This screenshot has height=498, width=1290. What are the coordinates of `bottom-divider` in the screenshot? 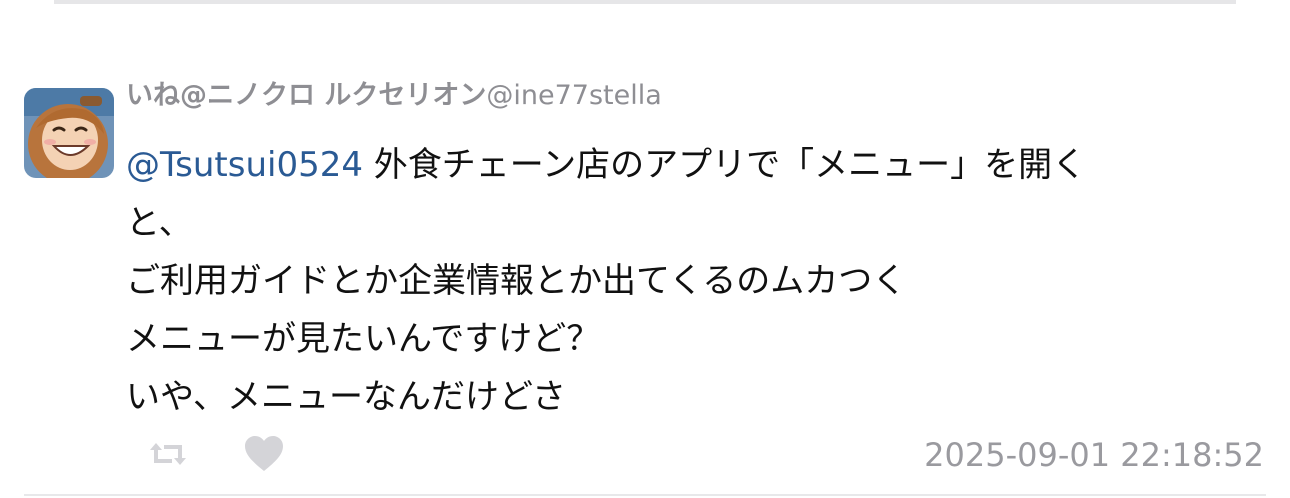 It's located at (645, 495).